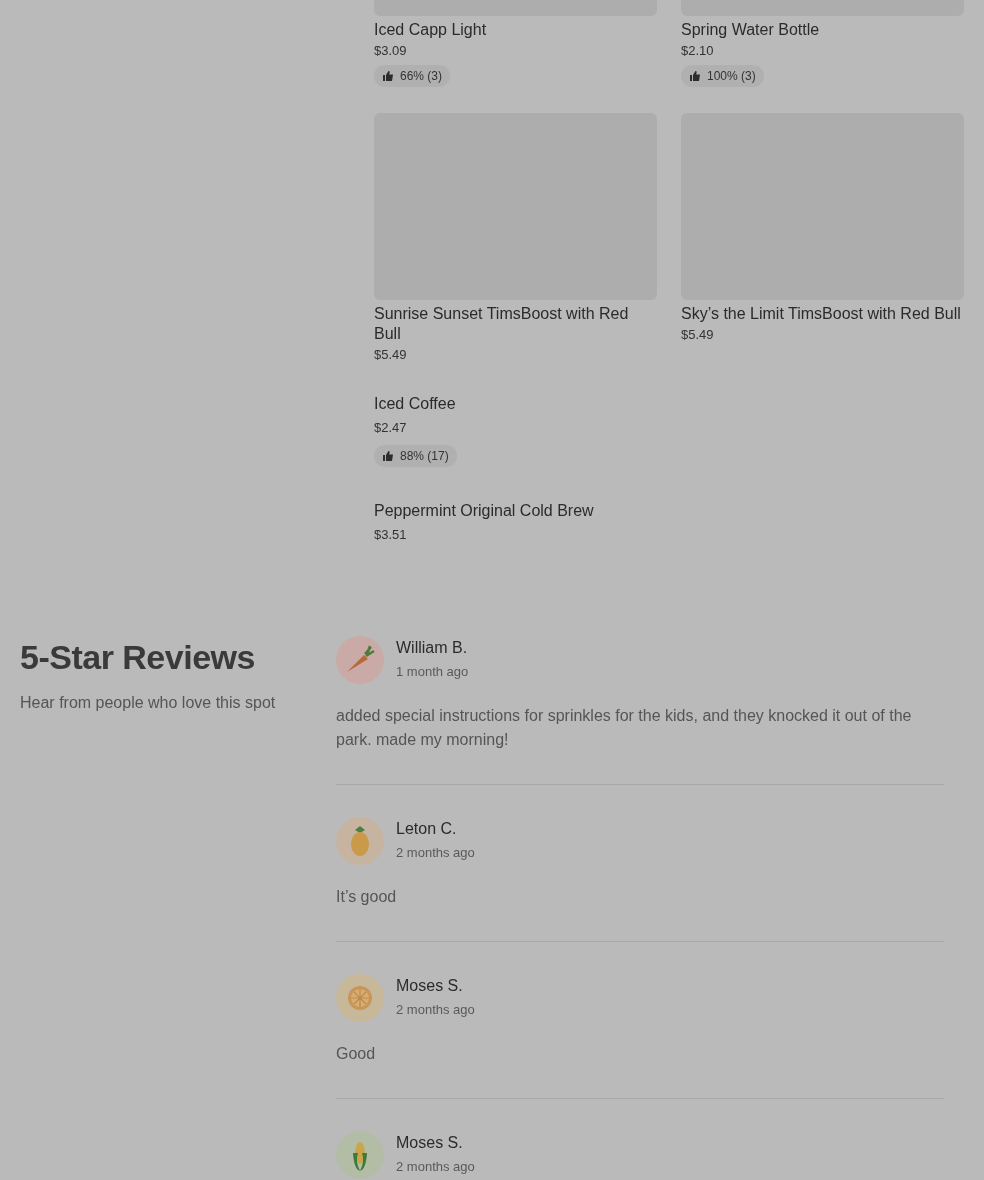 The height and width of the screenshot is (1180, 984). What do you see at coordinates (722, 76) in the screenshot?
I see `rating-badge: 100% (3)` at bounding box center [722, 76].